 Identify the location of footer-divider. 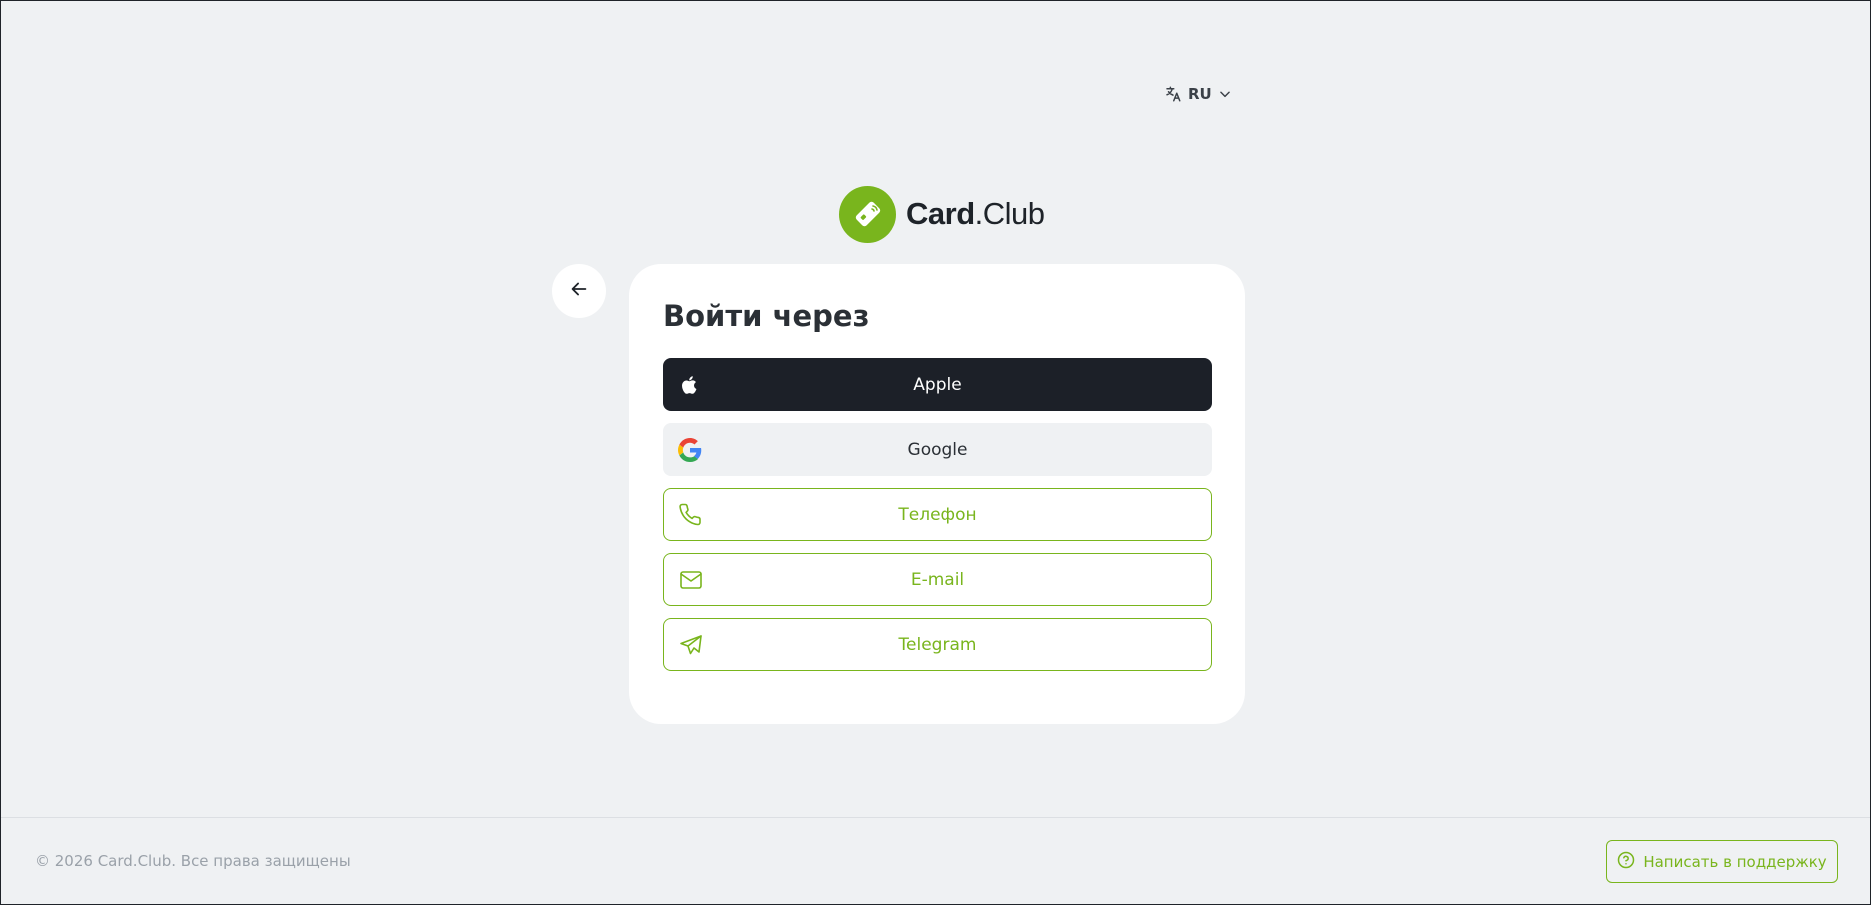
(935, 817).